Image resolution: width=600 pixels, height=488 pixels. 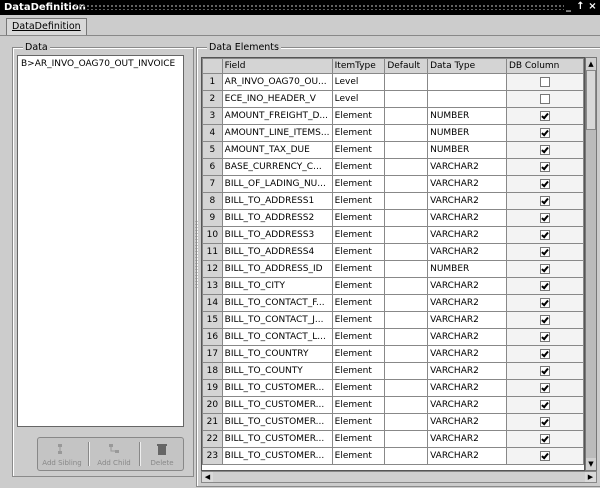 What do you see at coordinates (591, 464) in the screenshot?
I see `scroll-down-icon: ▼` at bounding box center [591, 464].